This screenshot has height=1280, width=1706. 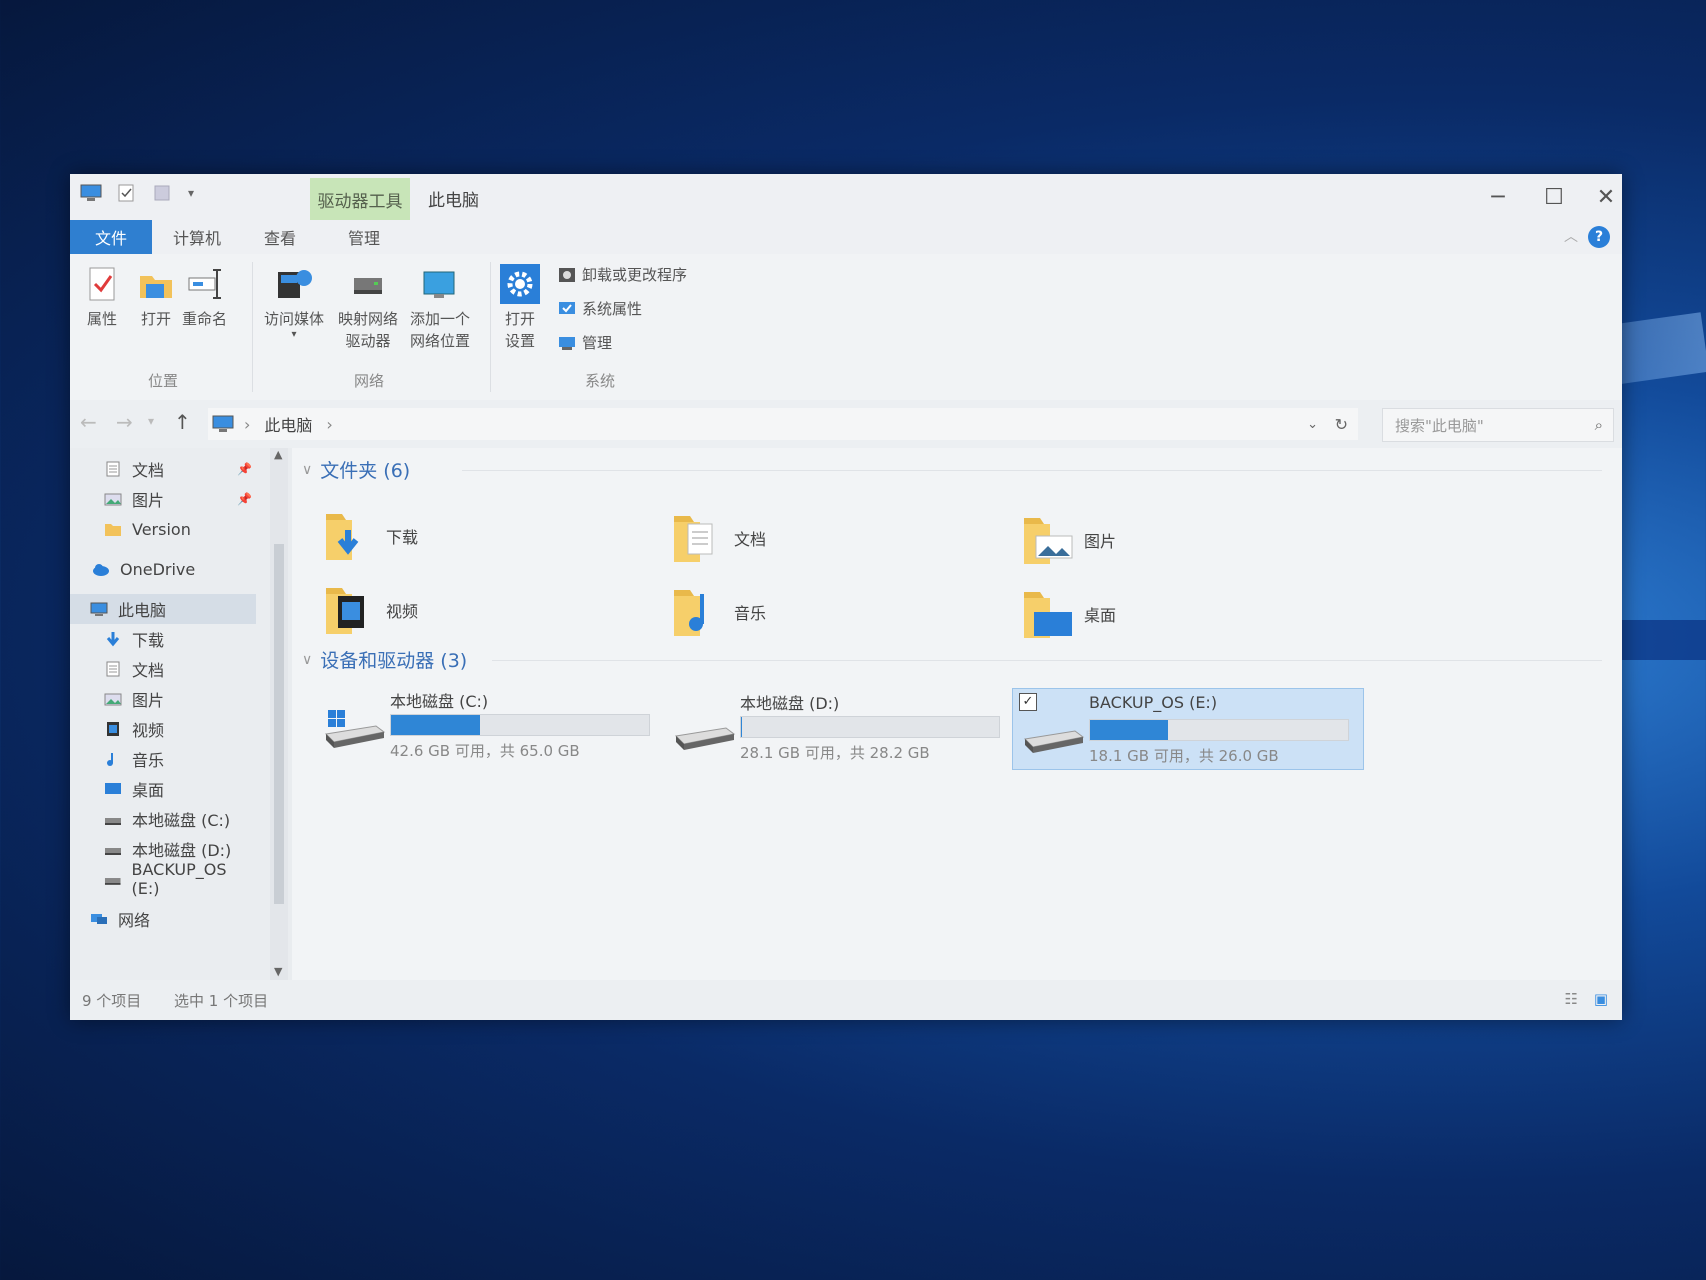 What do you see at coordinates (1341, 424) in the screenshot?
I see `refresh-icon: ↻` at bounding box center [1341, 424].